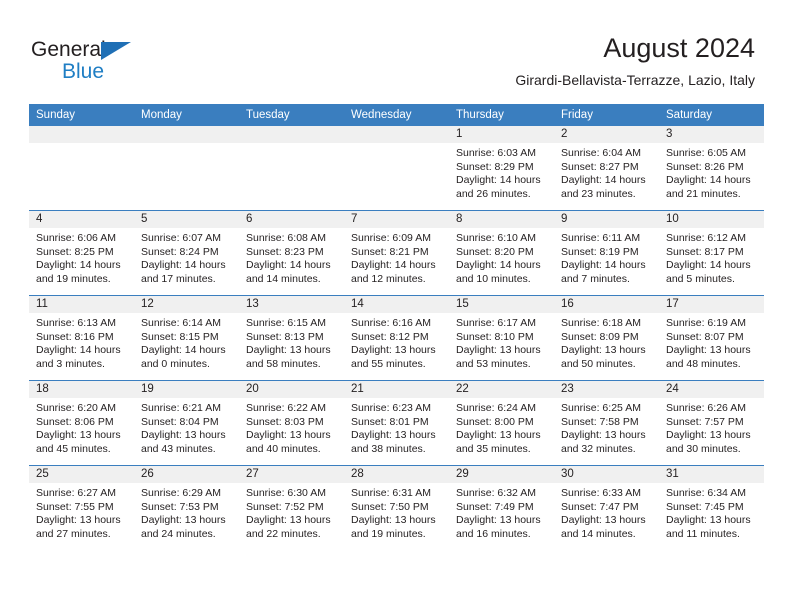  What do you see at coordinates (390, 421) in the screenshot?
I see `sunset-text: Sunset: 8:01 PM` at bounding box center [390, 421].